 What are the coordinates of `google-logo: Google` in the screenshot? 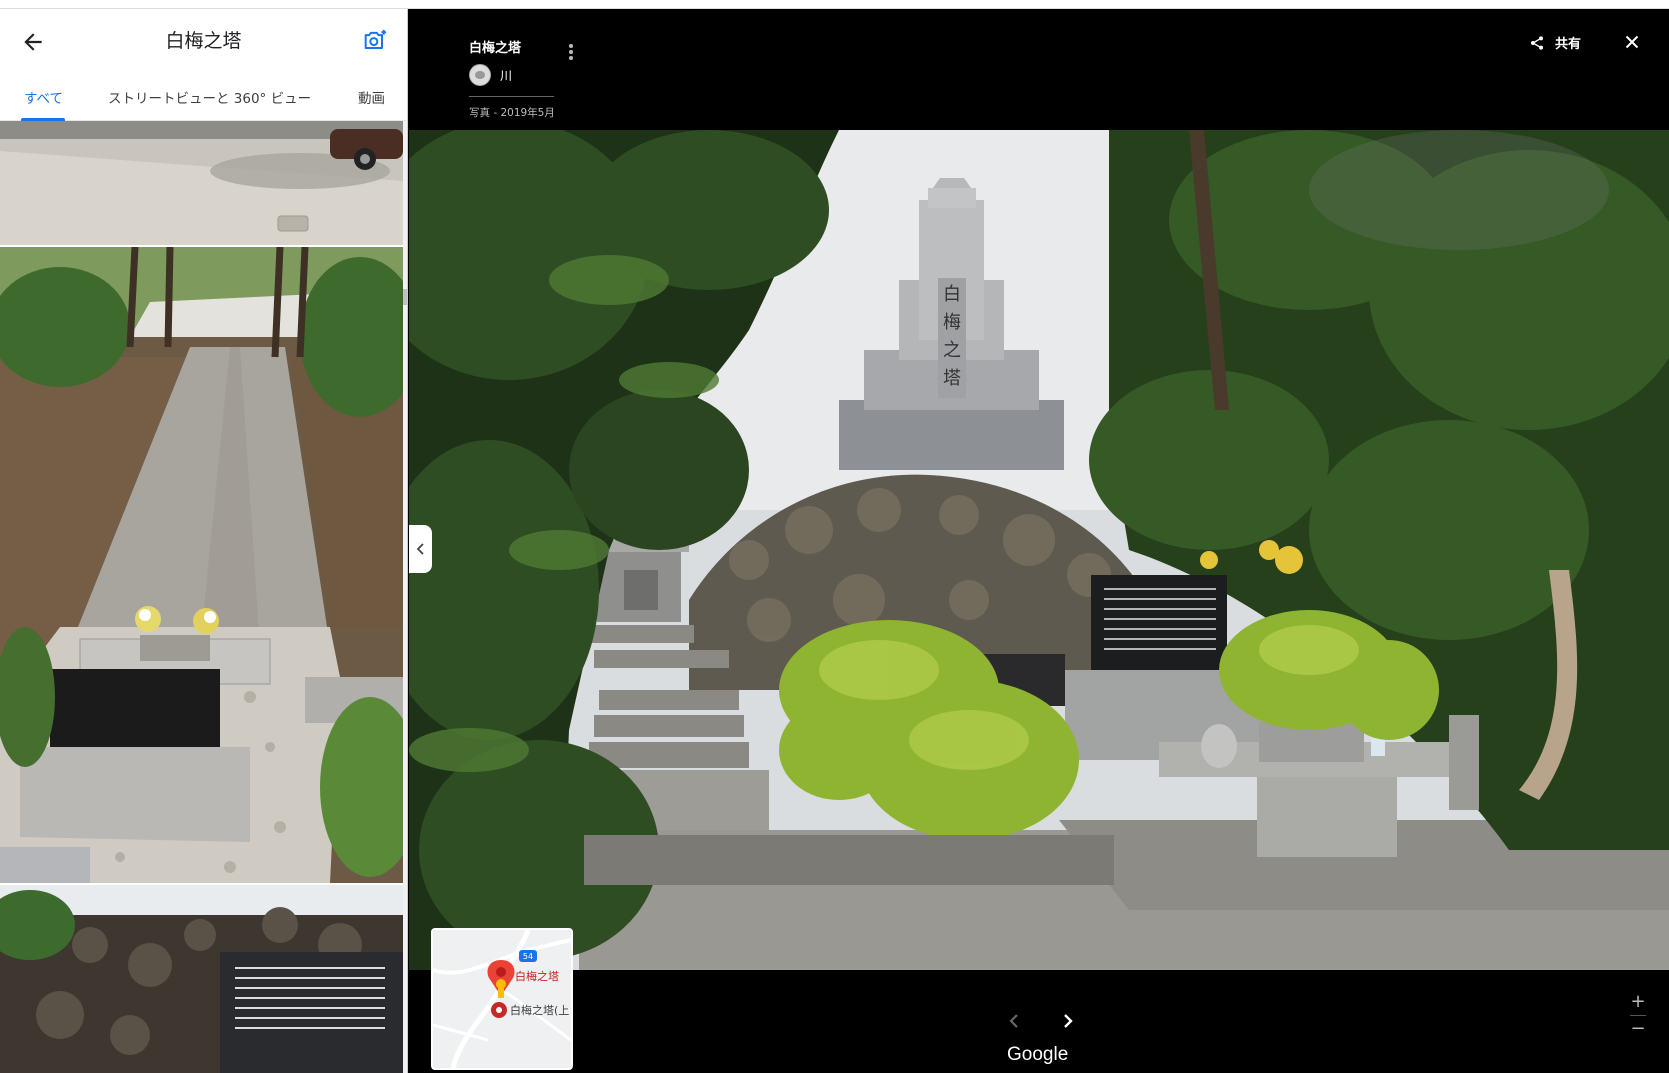 It's located at (1038, 1054).